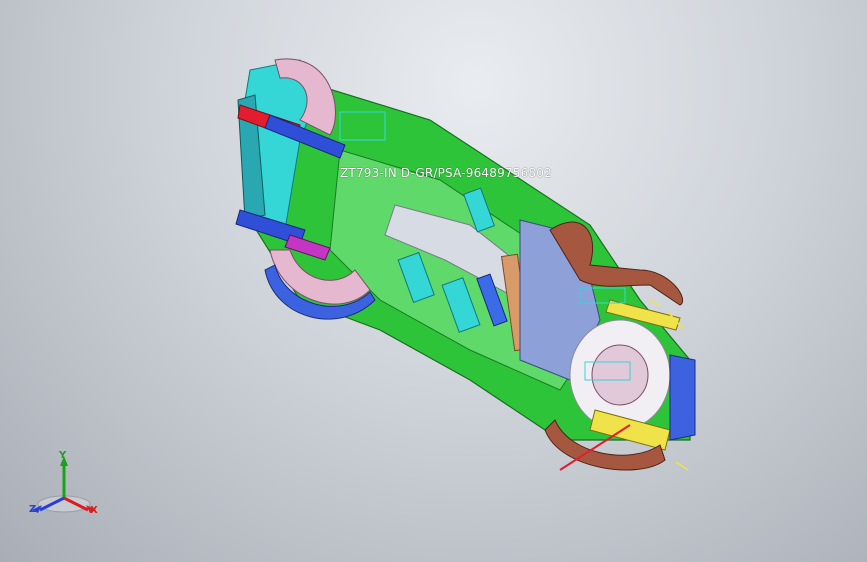 This screenshot has width=867, height=562. What do you see at coordinates (33, 509) in the screenshot?
I see `triad-z-label: Z` at bounding box center [33, 509].